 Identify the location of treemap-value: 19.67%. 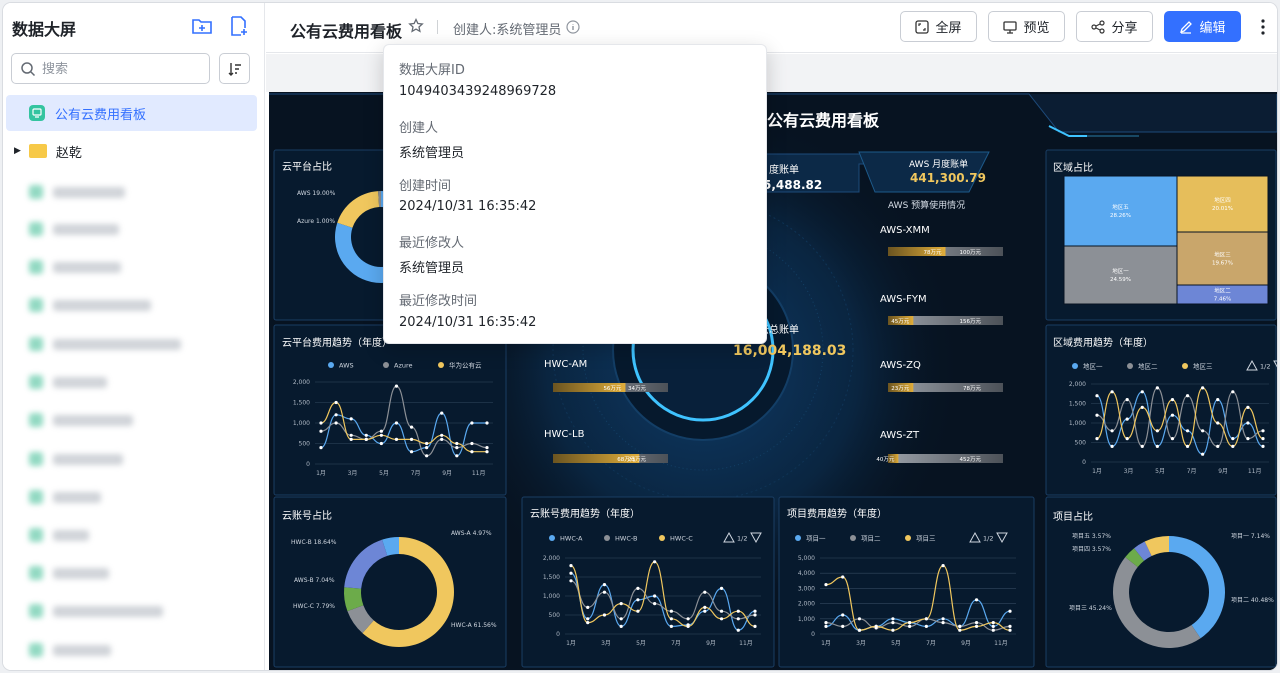
(1222, 264).